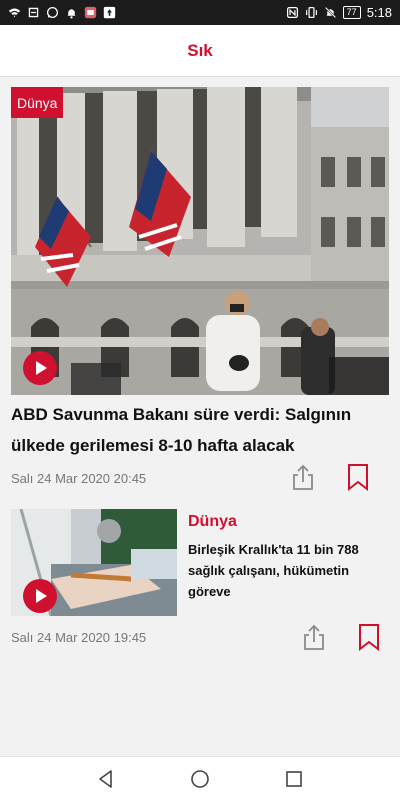 The width and height of the screenshot is (400, 800). Describe the element at coordinates (339, 12) in the screenshot. I see `status-bar-right: 77 5:18` at that location.